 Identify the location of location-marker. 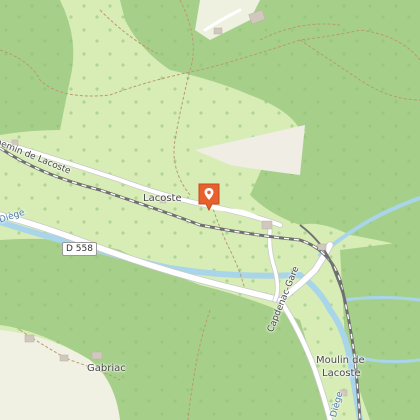
(209, 197).